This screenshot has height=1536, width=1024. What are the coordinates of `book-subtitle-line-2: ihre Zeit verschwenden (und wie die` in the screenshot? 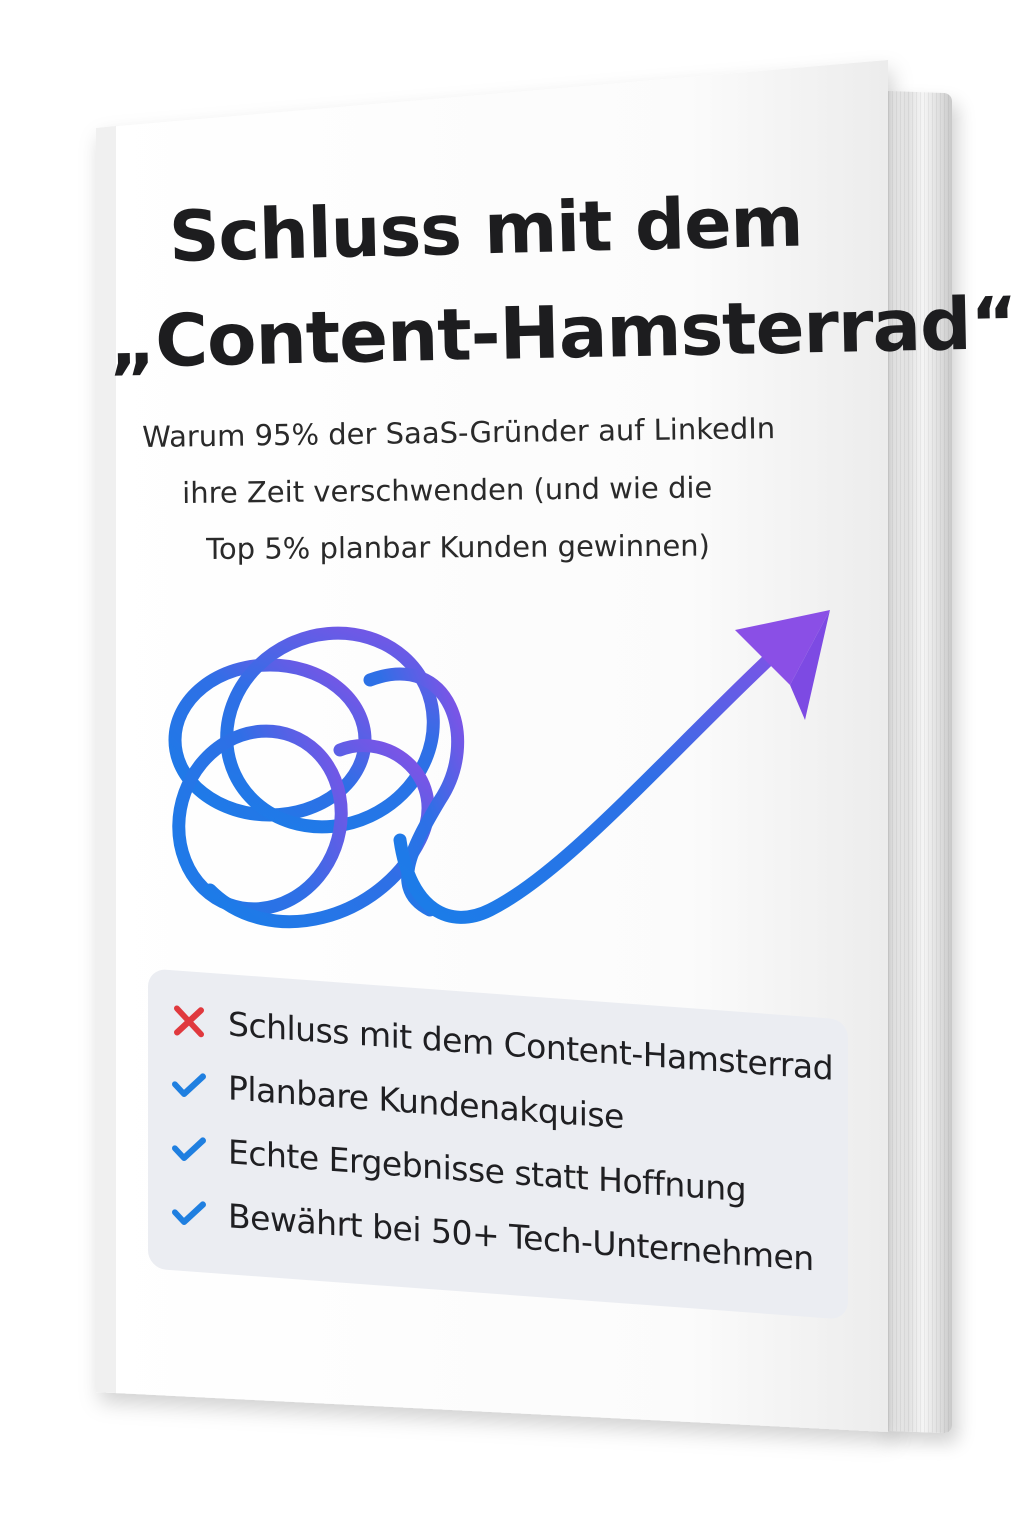 It's located at (447, 490).